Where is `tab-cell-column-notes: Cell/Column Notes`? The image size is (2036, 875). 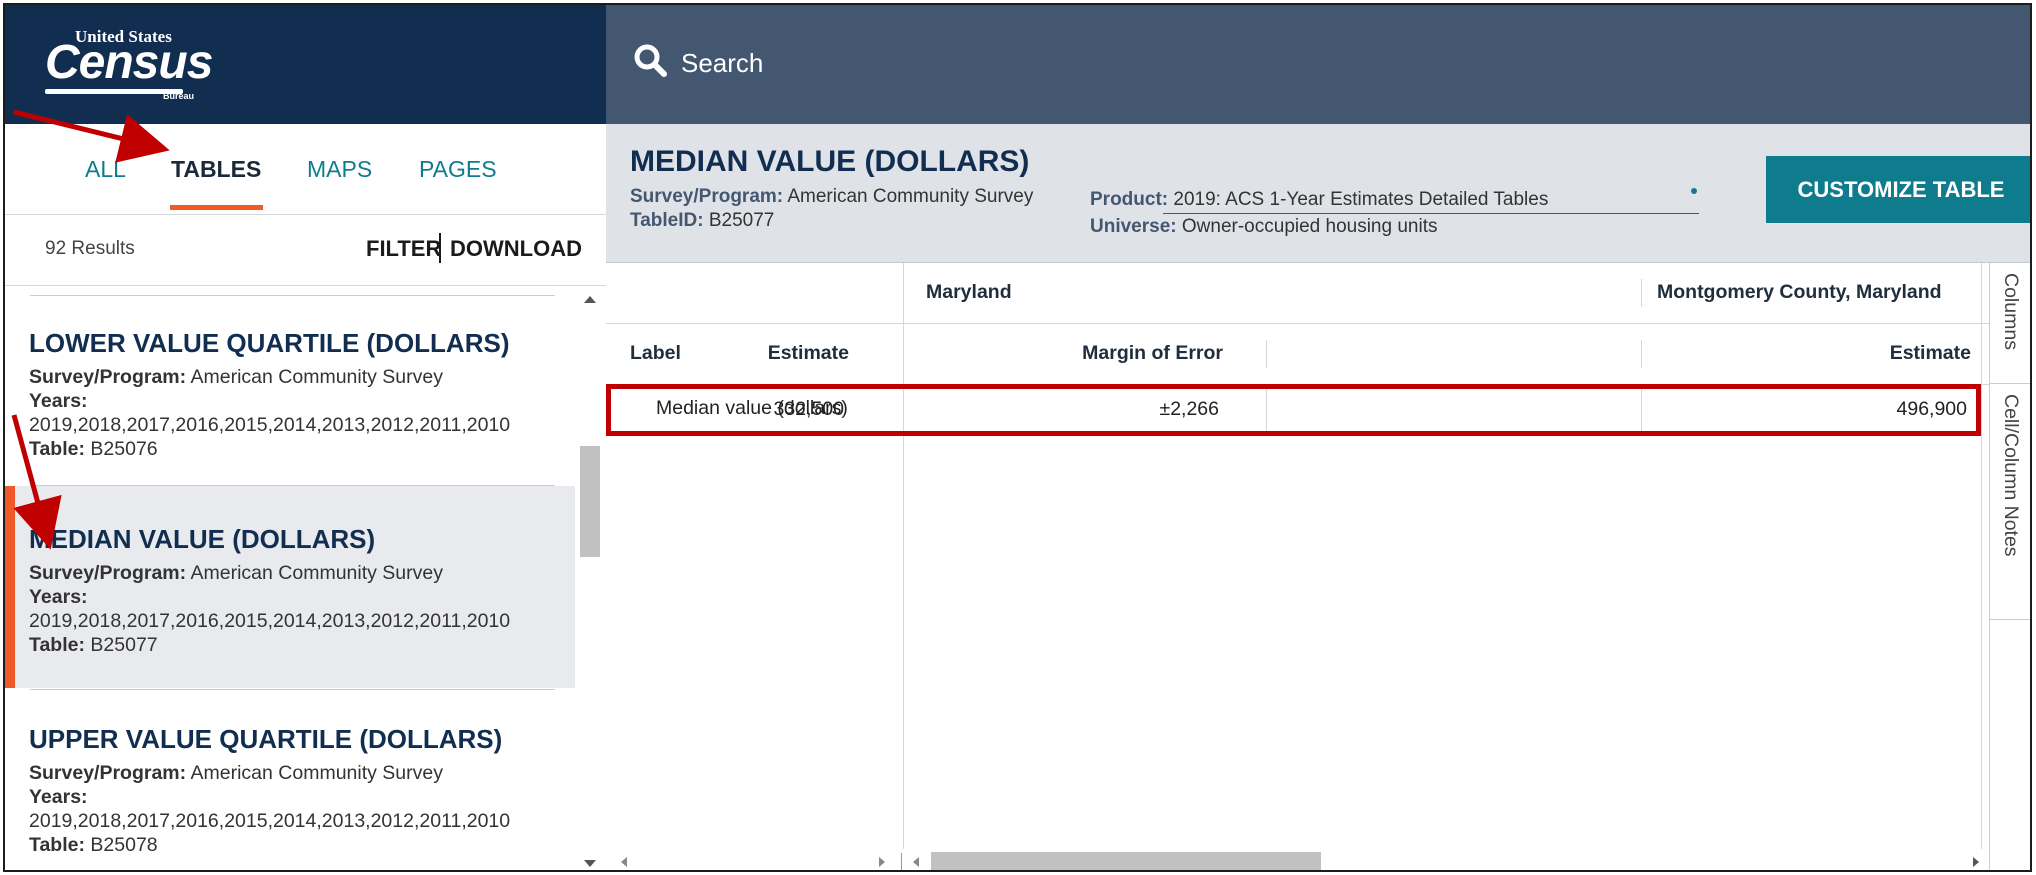
tab-cell-column-notes: Cell/Column Notes is located at coordinates (2010, 502).